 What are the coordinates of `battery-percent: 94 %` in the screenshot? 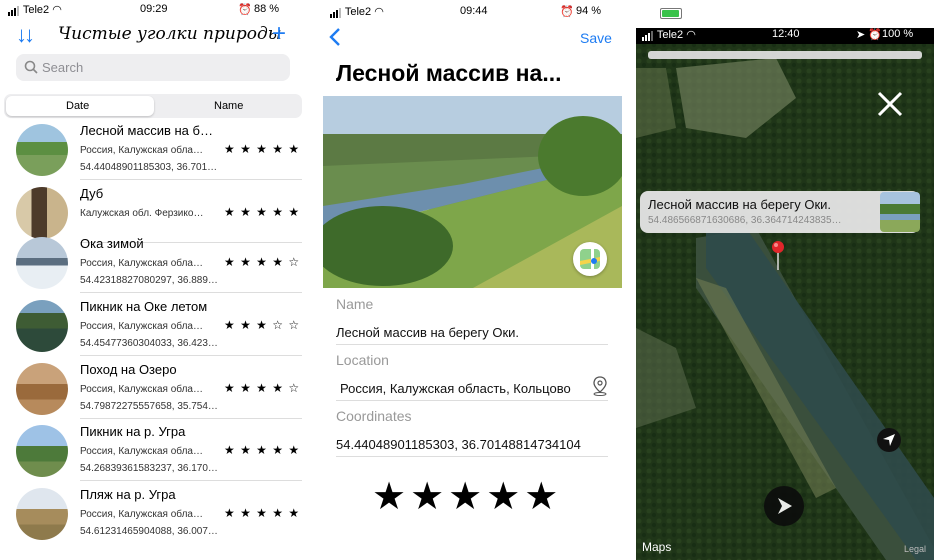 It's located at (589, 11).